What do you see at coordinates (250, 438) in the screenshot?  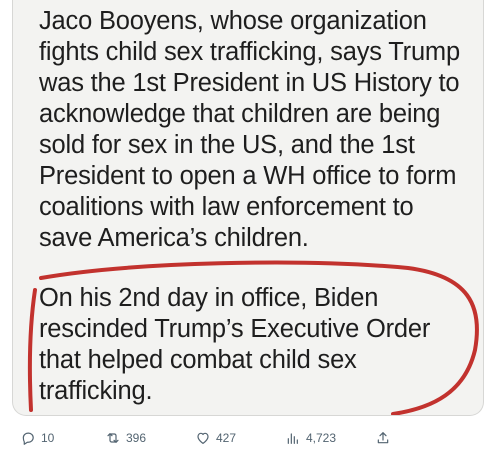 I see `tweet-action-bar: 10 396 427 4,723` at bounding box center [250, 438].